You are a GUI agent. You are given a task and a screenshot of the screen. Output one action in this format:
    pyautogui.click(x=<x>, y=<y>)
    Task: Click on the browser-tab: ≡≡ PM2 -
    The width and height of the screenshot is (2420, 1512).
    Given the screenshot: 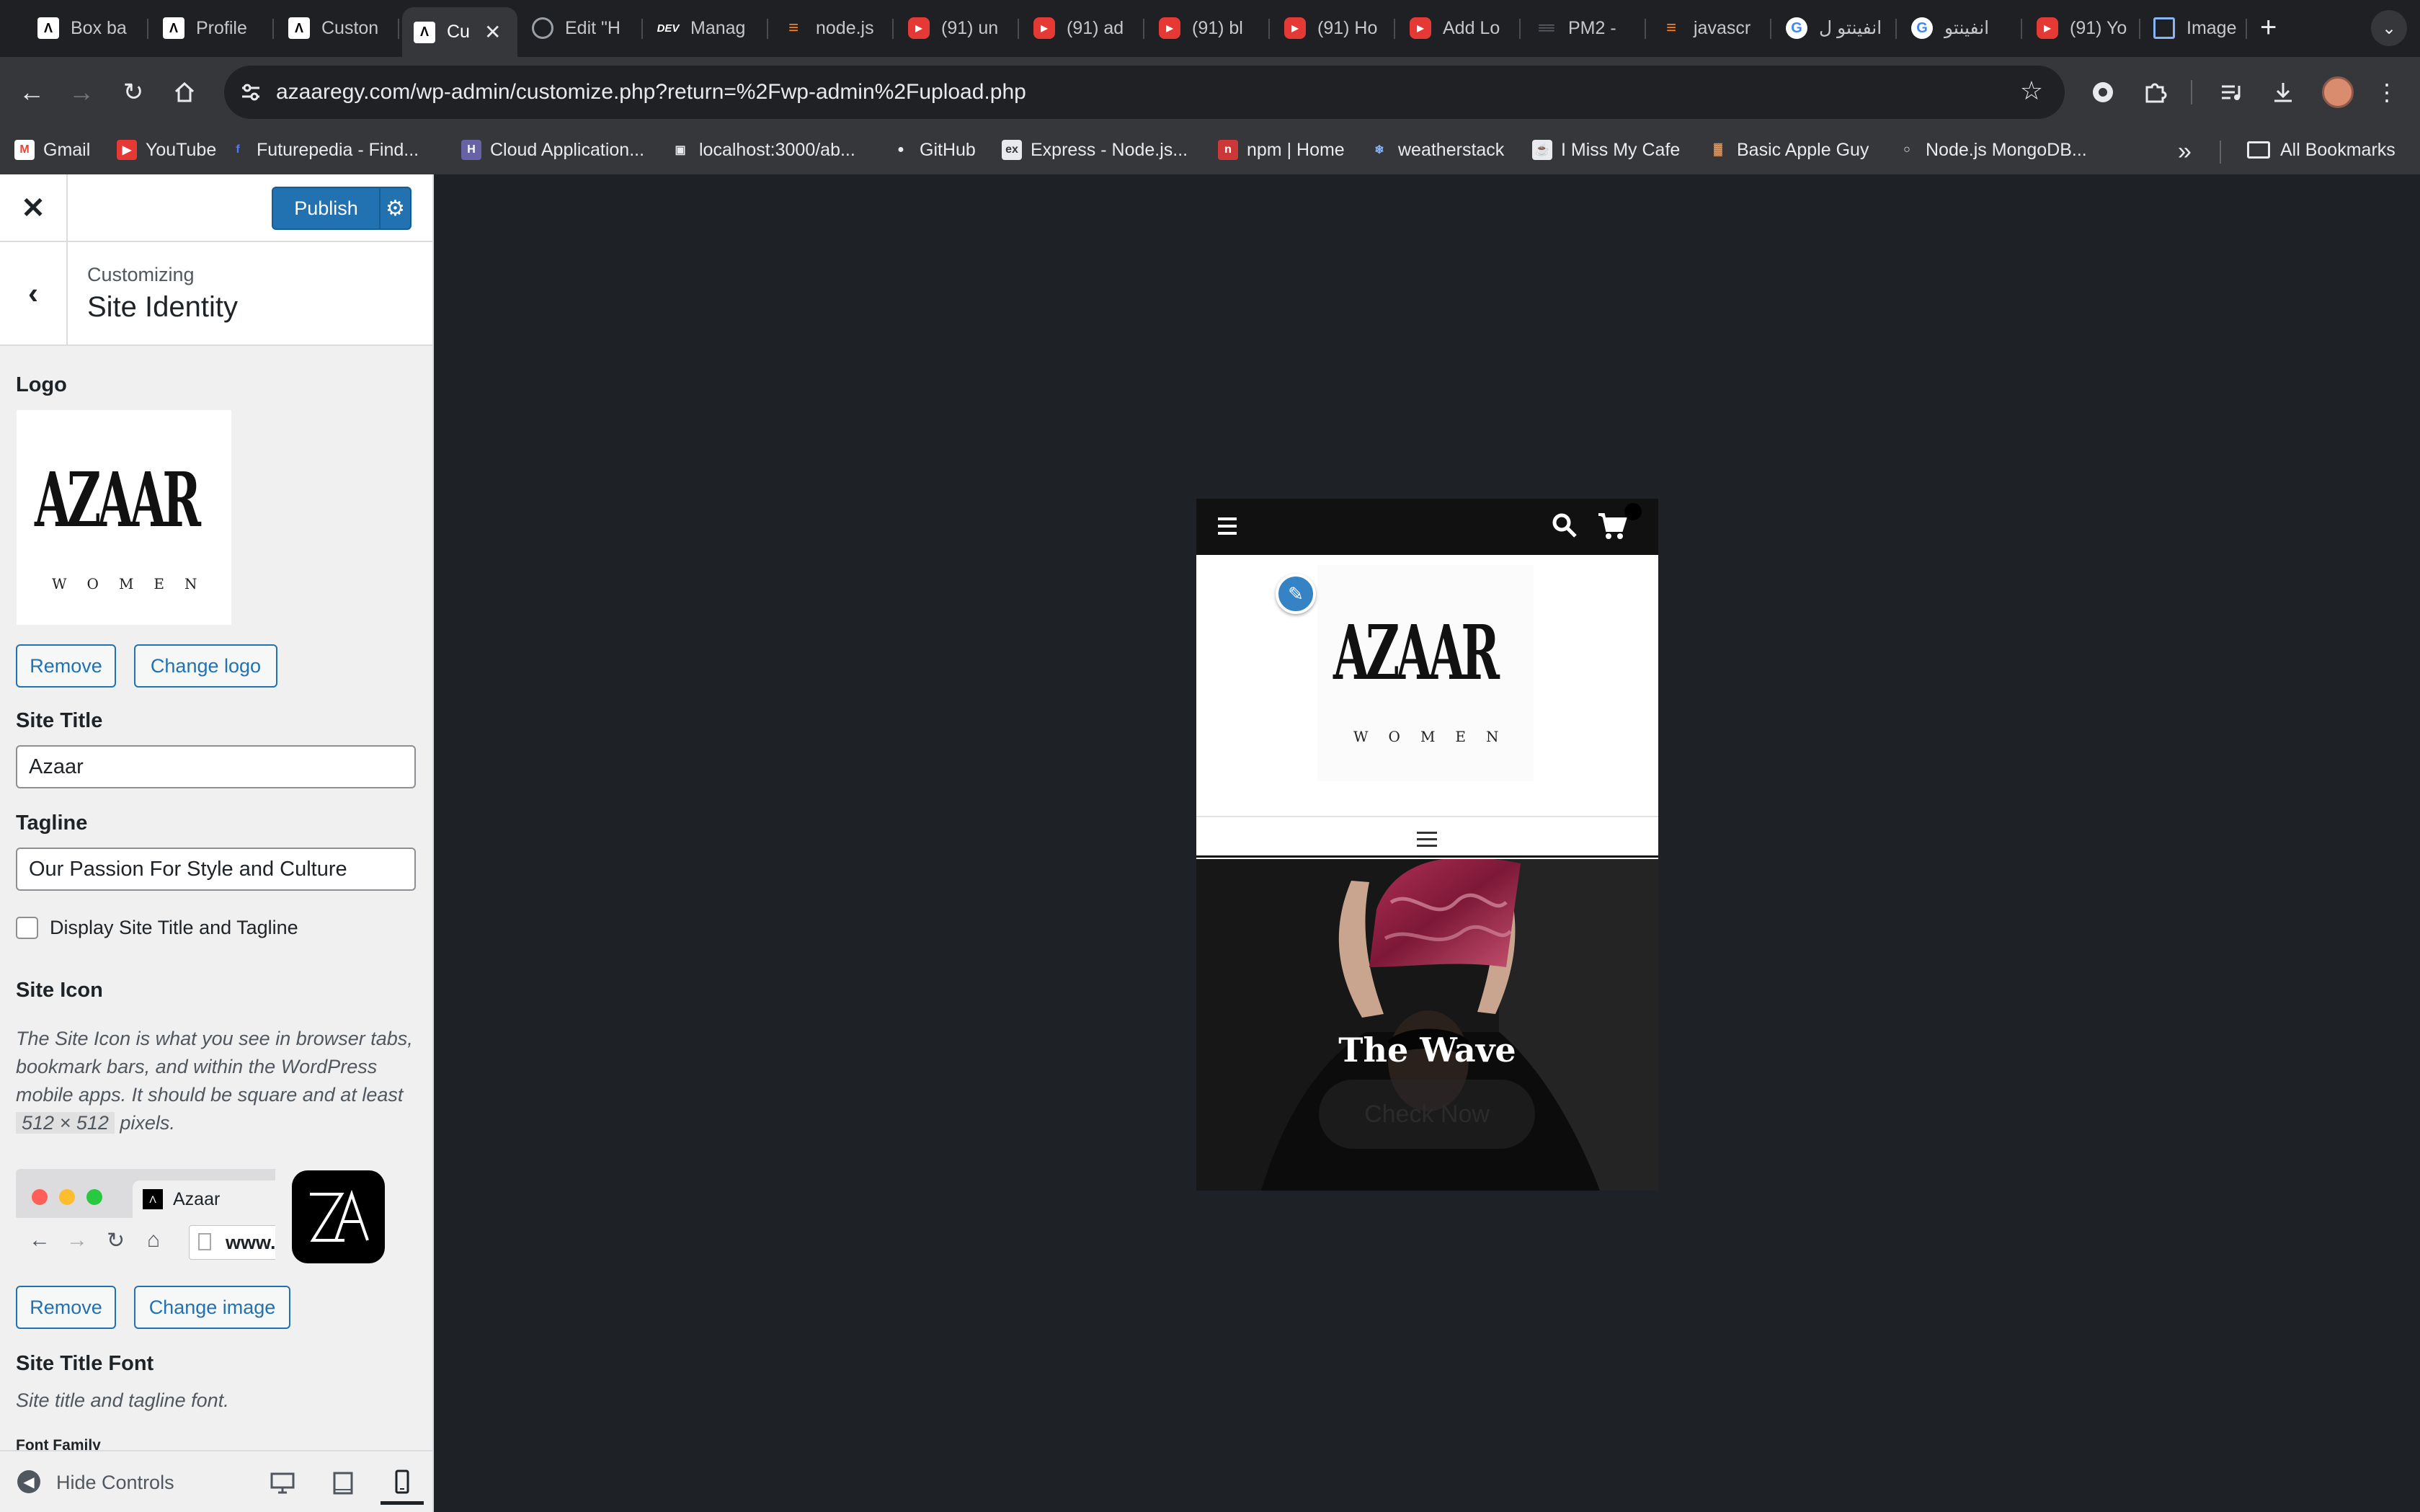 What is the action you would take?
    pyautogui.click(x=1584, y=28)
    